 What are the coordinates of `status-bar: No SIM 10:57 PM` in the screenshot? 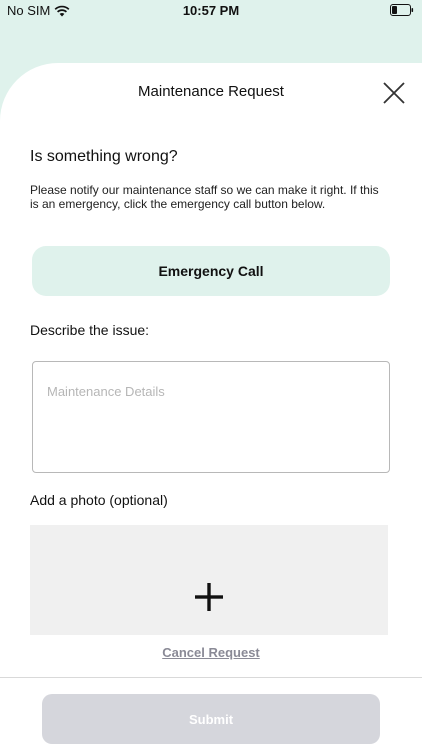 It's located at (211, 11).